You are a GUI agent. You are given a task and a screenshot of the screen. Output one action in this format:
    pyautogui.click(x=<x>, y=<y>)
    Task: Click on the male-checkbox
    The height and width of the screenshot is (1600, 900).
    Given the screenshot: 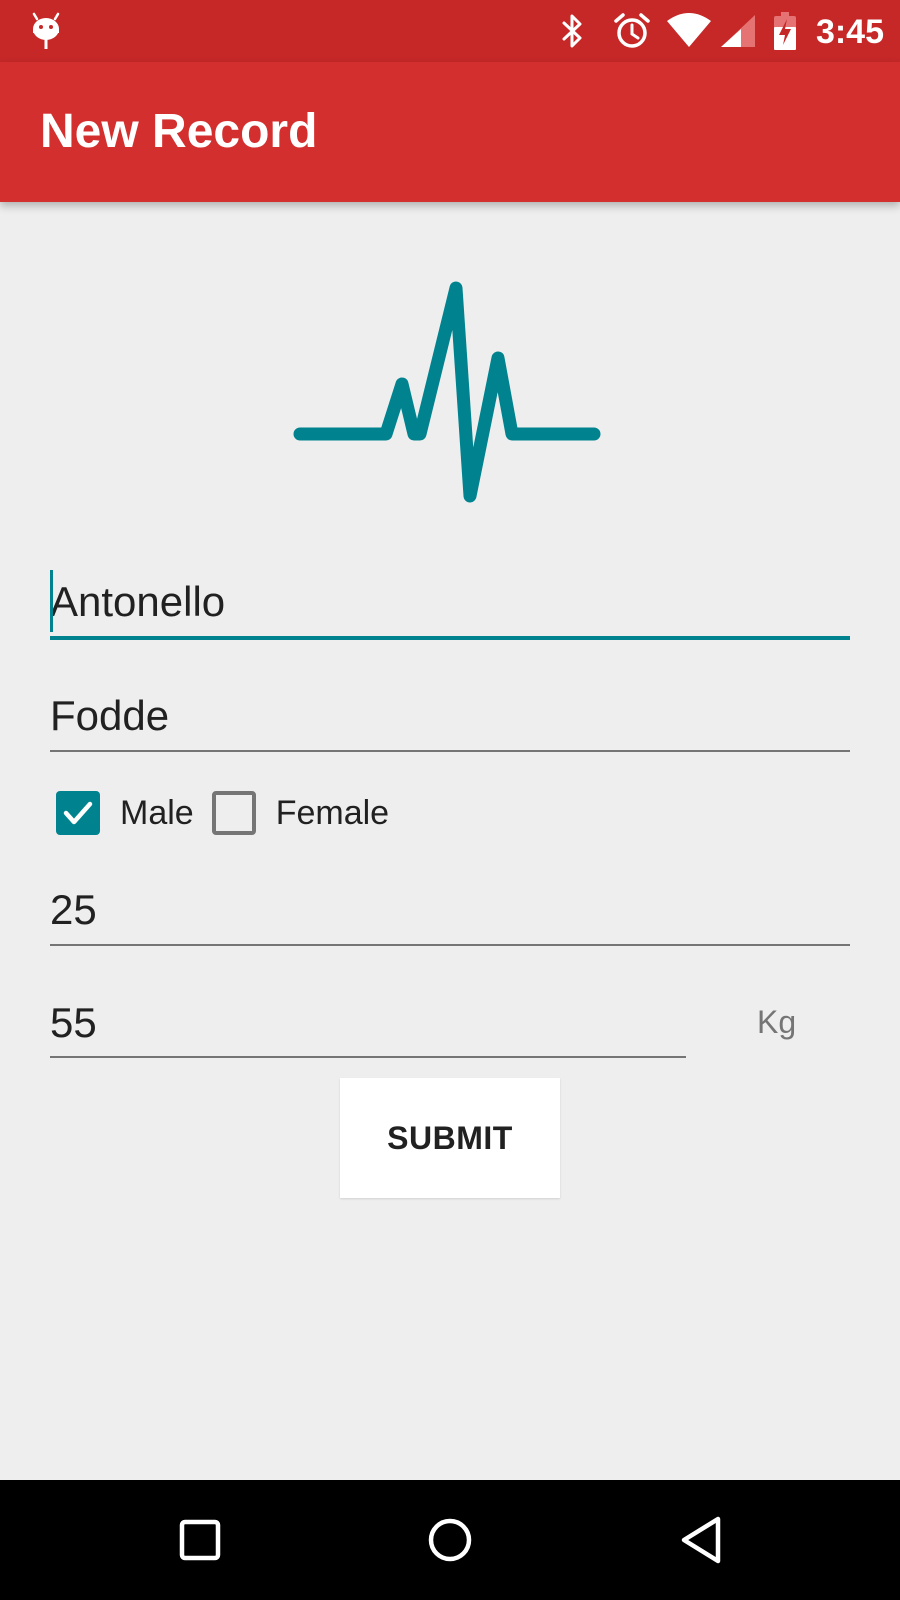 What is the action you would take?
    pyautogui.click(x=78, y=813)
    